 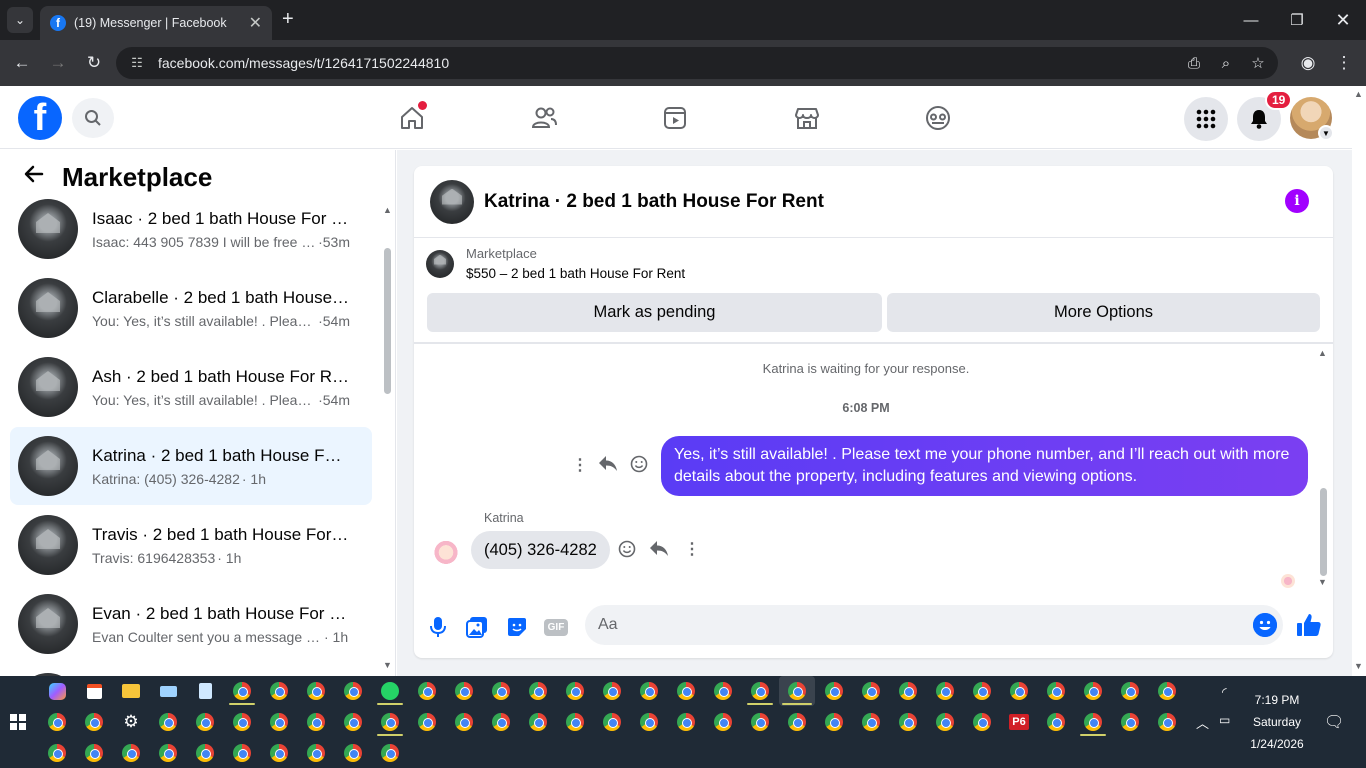 What do you see at coordinates (1202, 722) in the screenshot?
I see `show-hidden-icons-chevron-icon: ︿` at bounding box center [1202, 722].